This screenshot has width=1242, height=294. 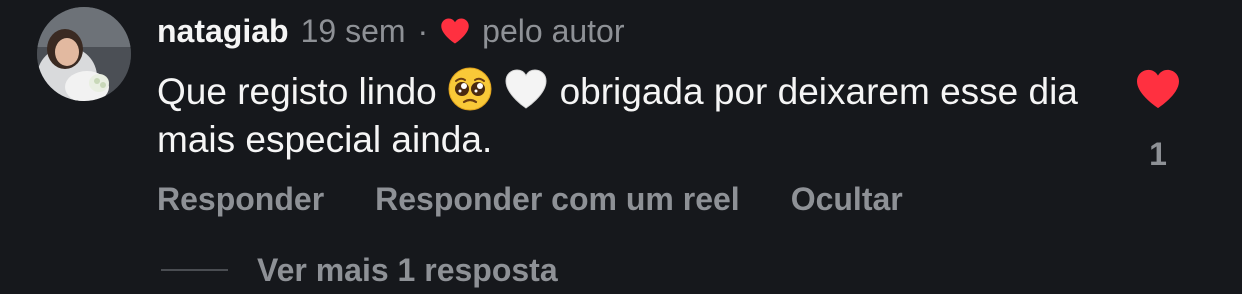 What do you see at coordinates (302, 91) in the screenshot?
I see `comment-text-part1: Que registo lindo` at bounding box center [302, 91].